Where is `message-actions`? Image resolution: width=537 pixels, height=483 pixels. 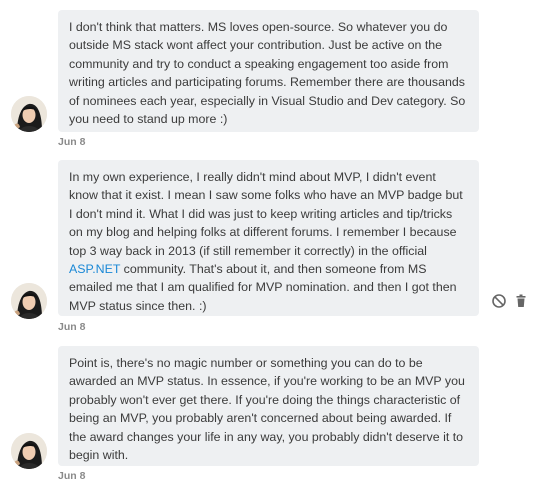 message-actions is located at coordinates (511, 301).